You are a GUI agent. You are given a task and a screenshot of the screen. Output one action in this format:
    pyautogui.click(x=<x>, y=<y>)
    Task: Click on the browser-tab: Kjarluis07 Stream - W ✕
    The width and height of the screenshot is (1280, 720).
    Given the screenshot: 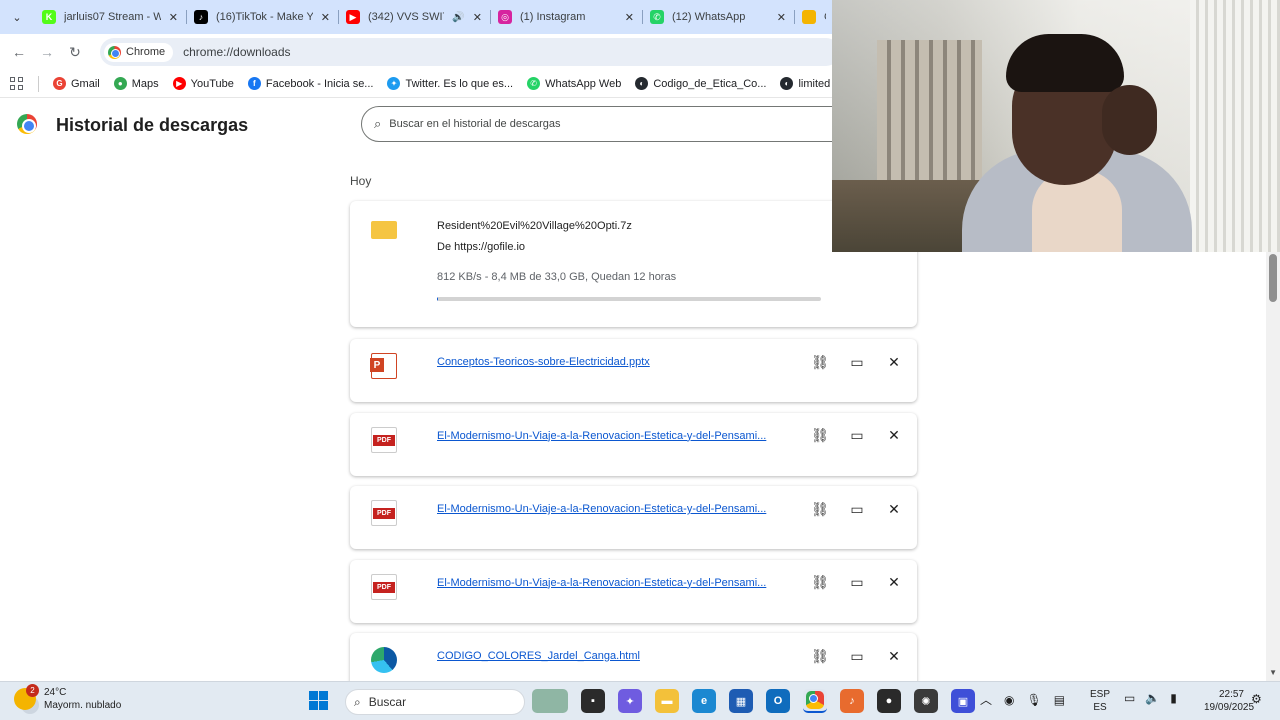 What is the action you would take?
    pyautogui.click(x=110, y=17)
    